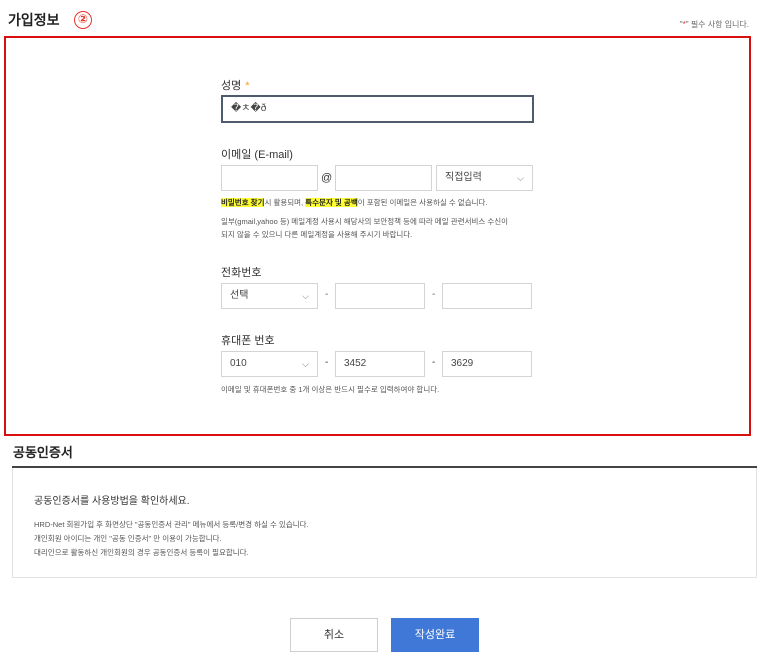  Describe the element at coordinates (231, 86) in the screenshot. I see `name-label-text: 성명` at that location.